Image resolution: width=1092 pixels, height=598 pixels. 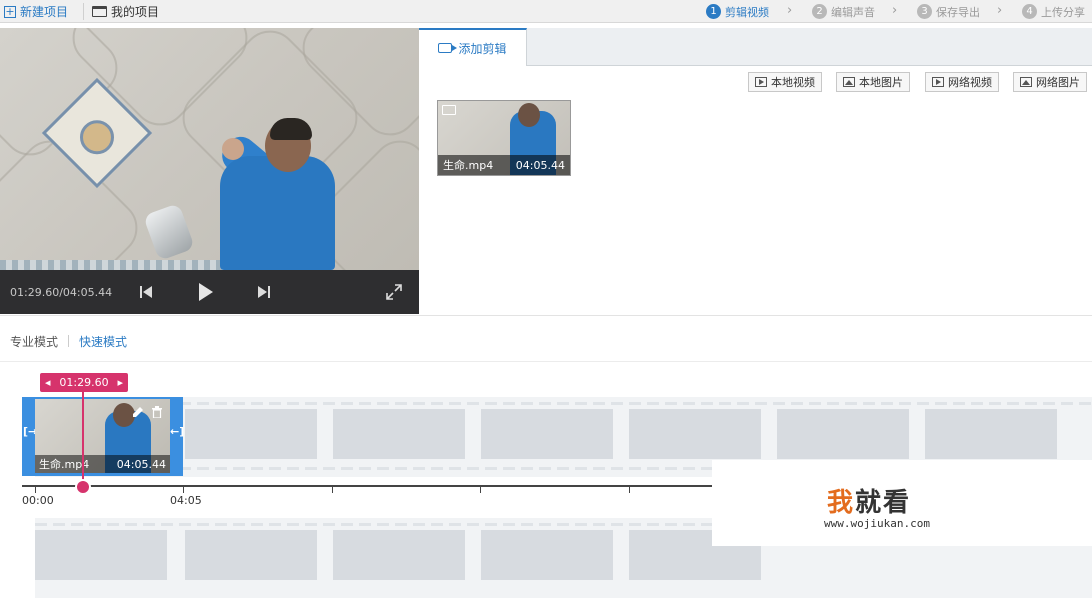 I want to click on network-image-button: 网络图片, so click(x=1050, y=82).